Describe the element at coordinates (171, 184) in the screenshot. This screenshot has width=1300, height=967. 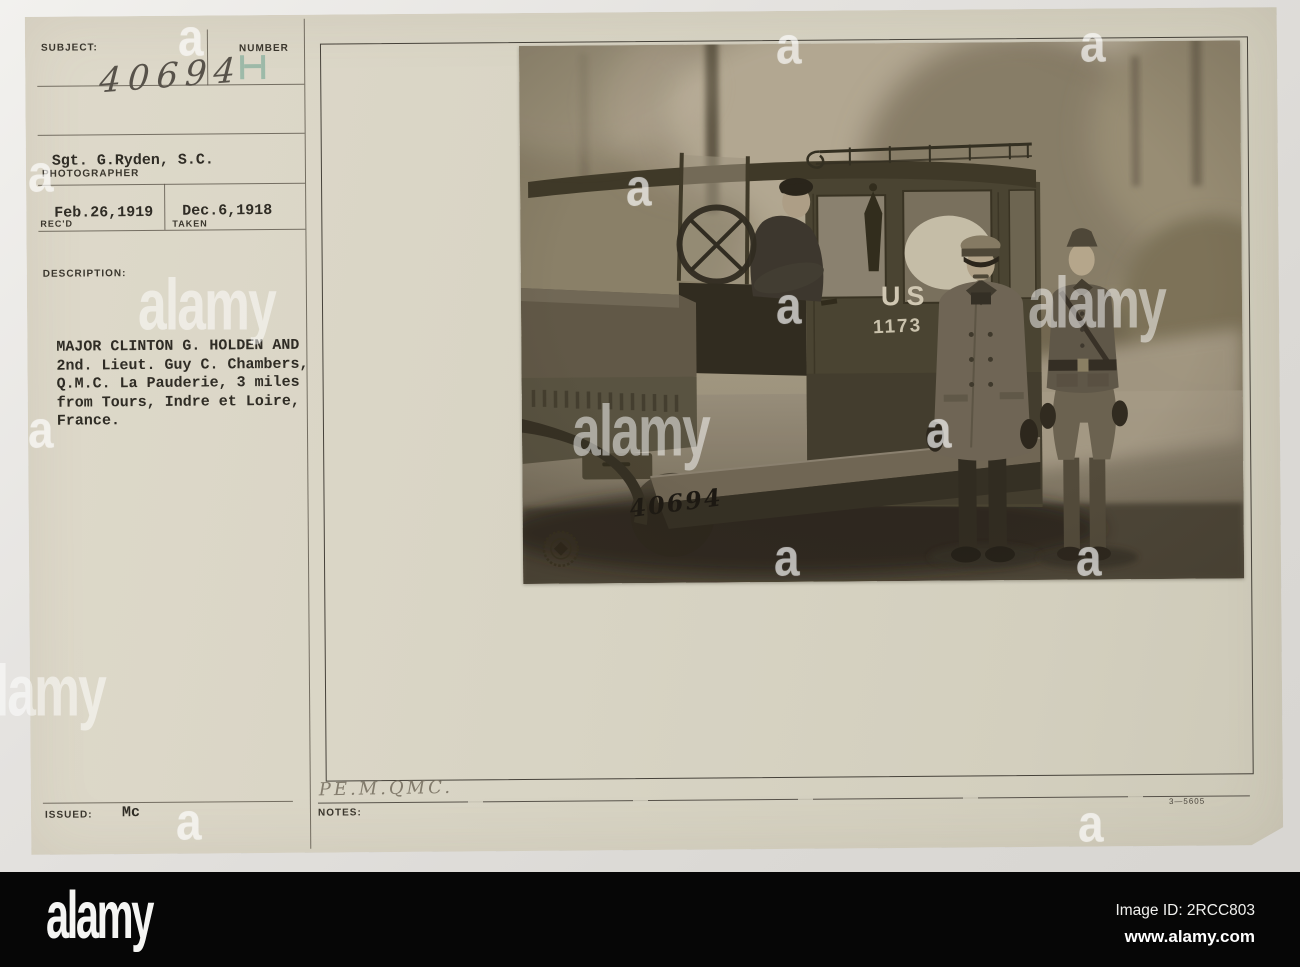
I see `photographer-row-line` at that location.